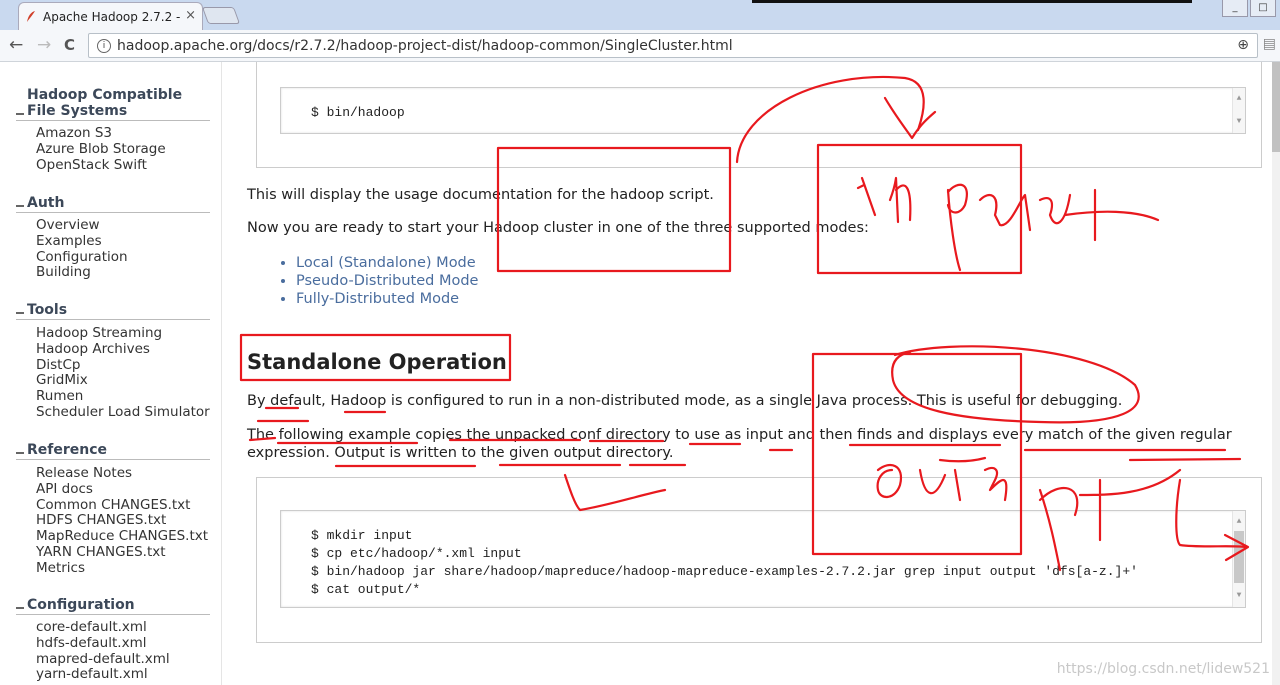 The image size is (1280, 685). What do you see at coordinates (123, 412) in the screenshot?
I see `sidebar-item-sls: Scheduler Load Simulator` at bounding box center [123, 412].